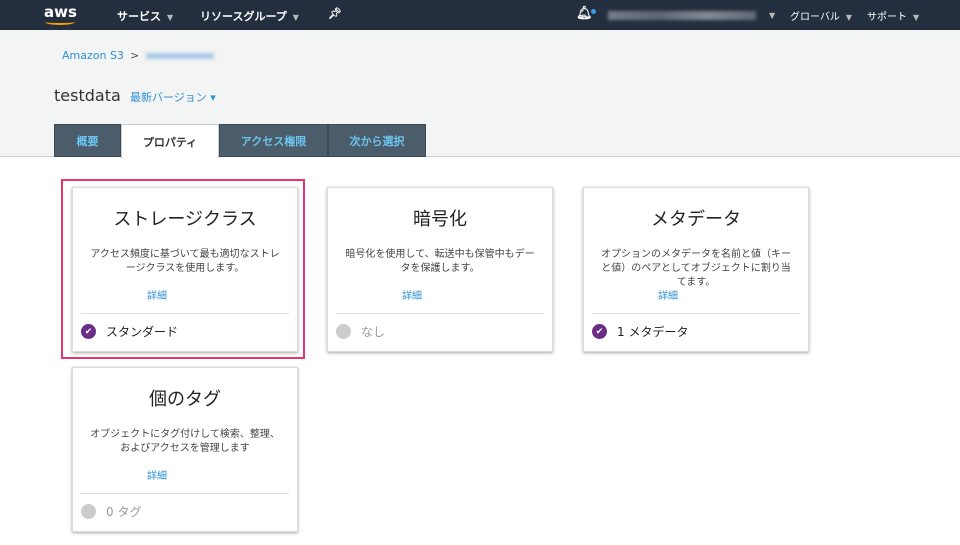 This screenshot has width=960, height=545. What do you see at coordinates (139, 16) in the screenshot?
I see `services-label: サービス` at bounding box center [139, 16].